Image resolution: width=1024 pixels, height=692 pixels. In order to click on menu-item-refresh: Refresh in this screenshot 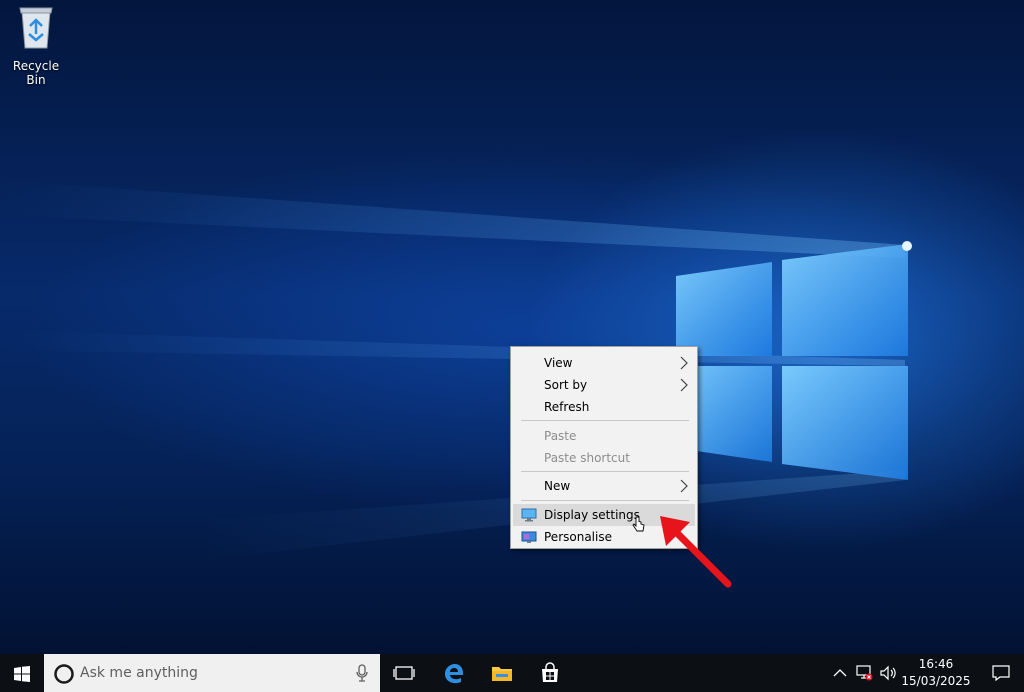, I will do `click(604, 407)`.